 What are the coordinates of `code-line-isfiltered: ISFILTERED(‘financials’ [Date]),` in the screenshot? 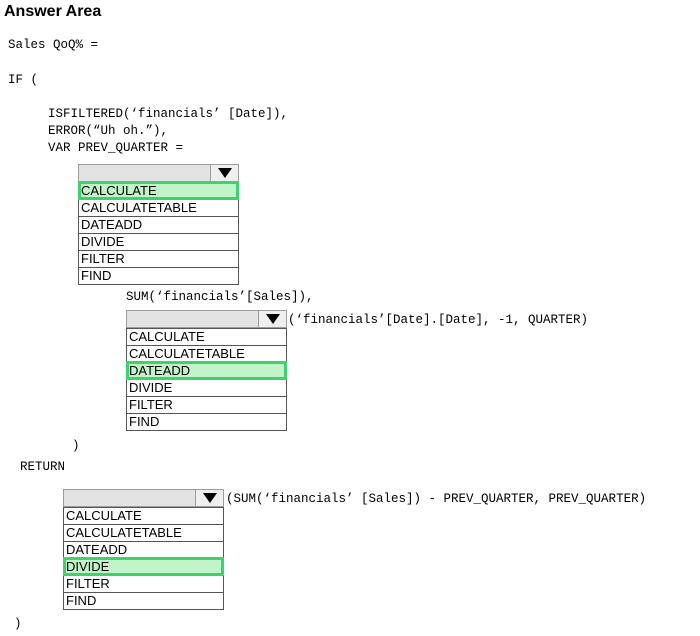 It's located at (168, 114).